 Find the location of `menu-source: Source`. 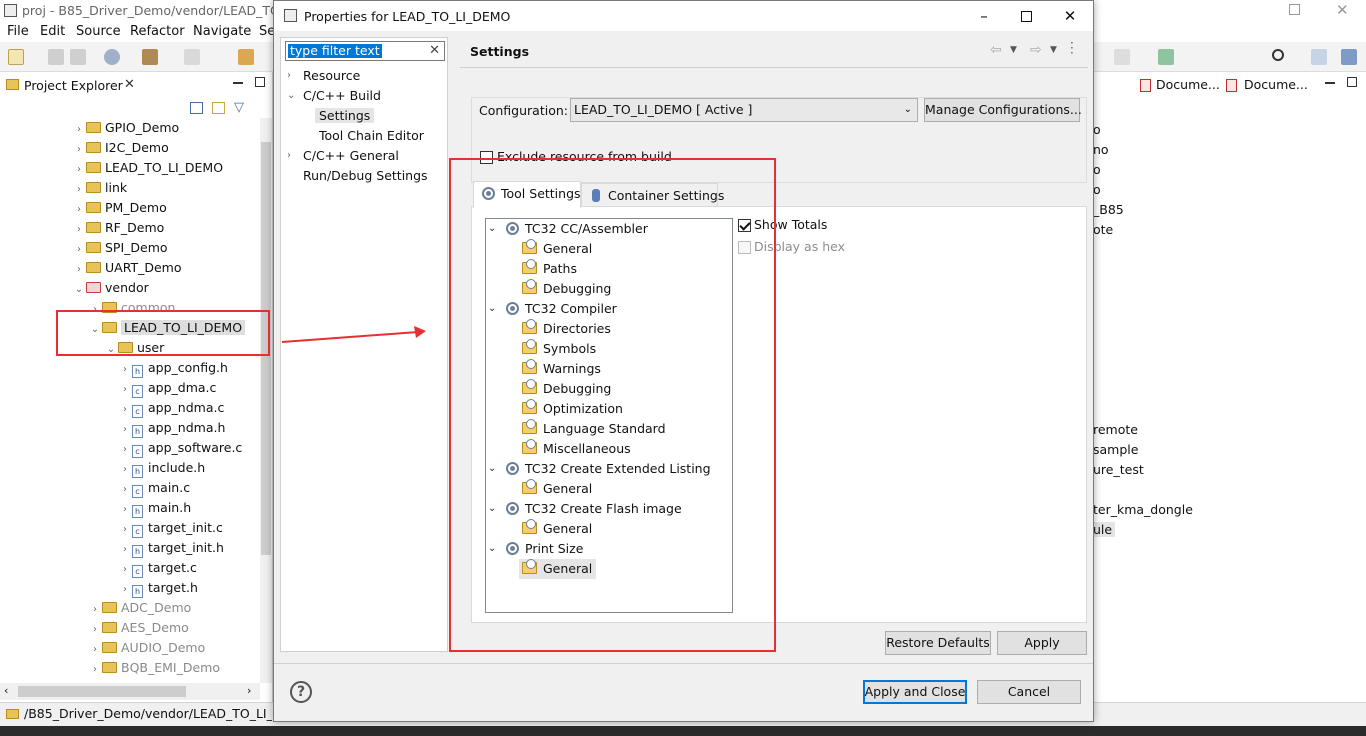

menu-source: Source is located at coordinates (98, 31).